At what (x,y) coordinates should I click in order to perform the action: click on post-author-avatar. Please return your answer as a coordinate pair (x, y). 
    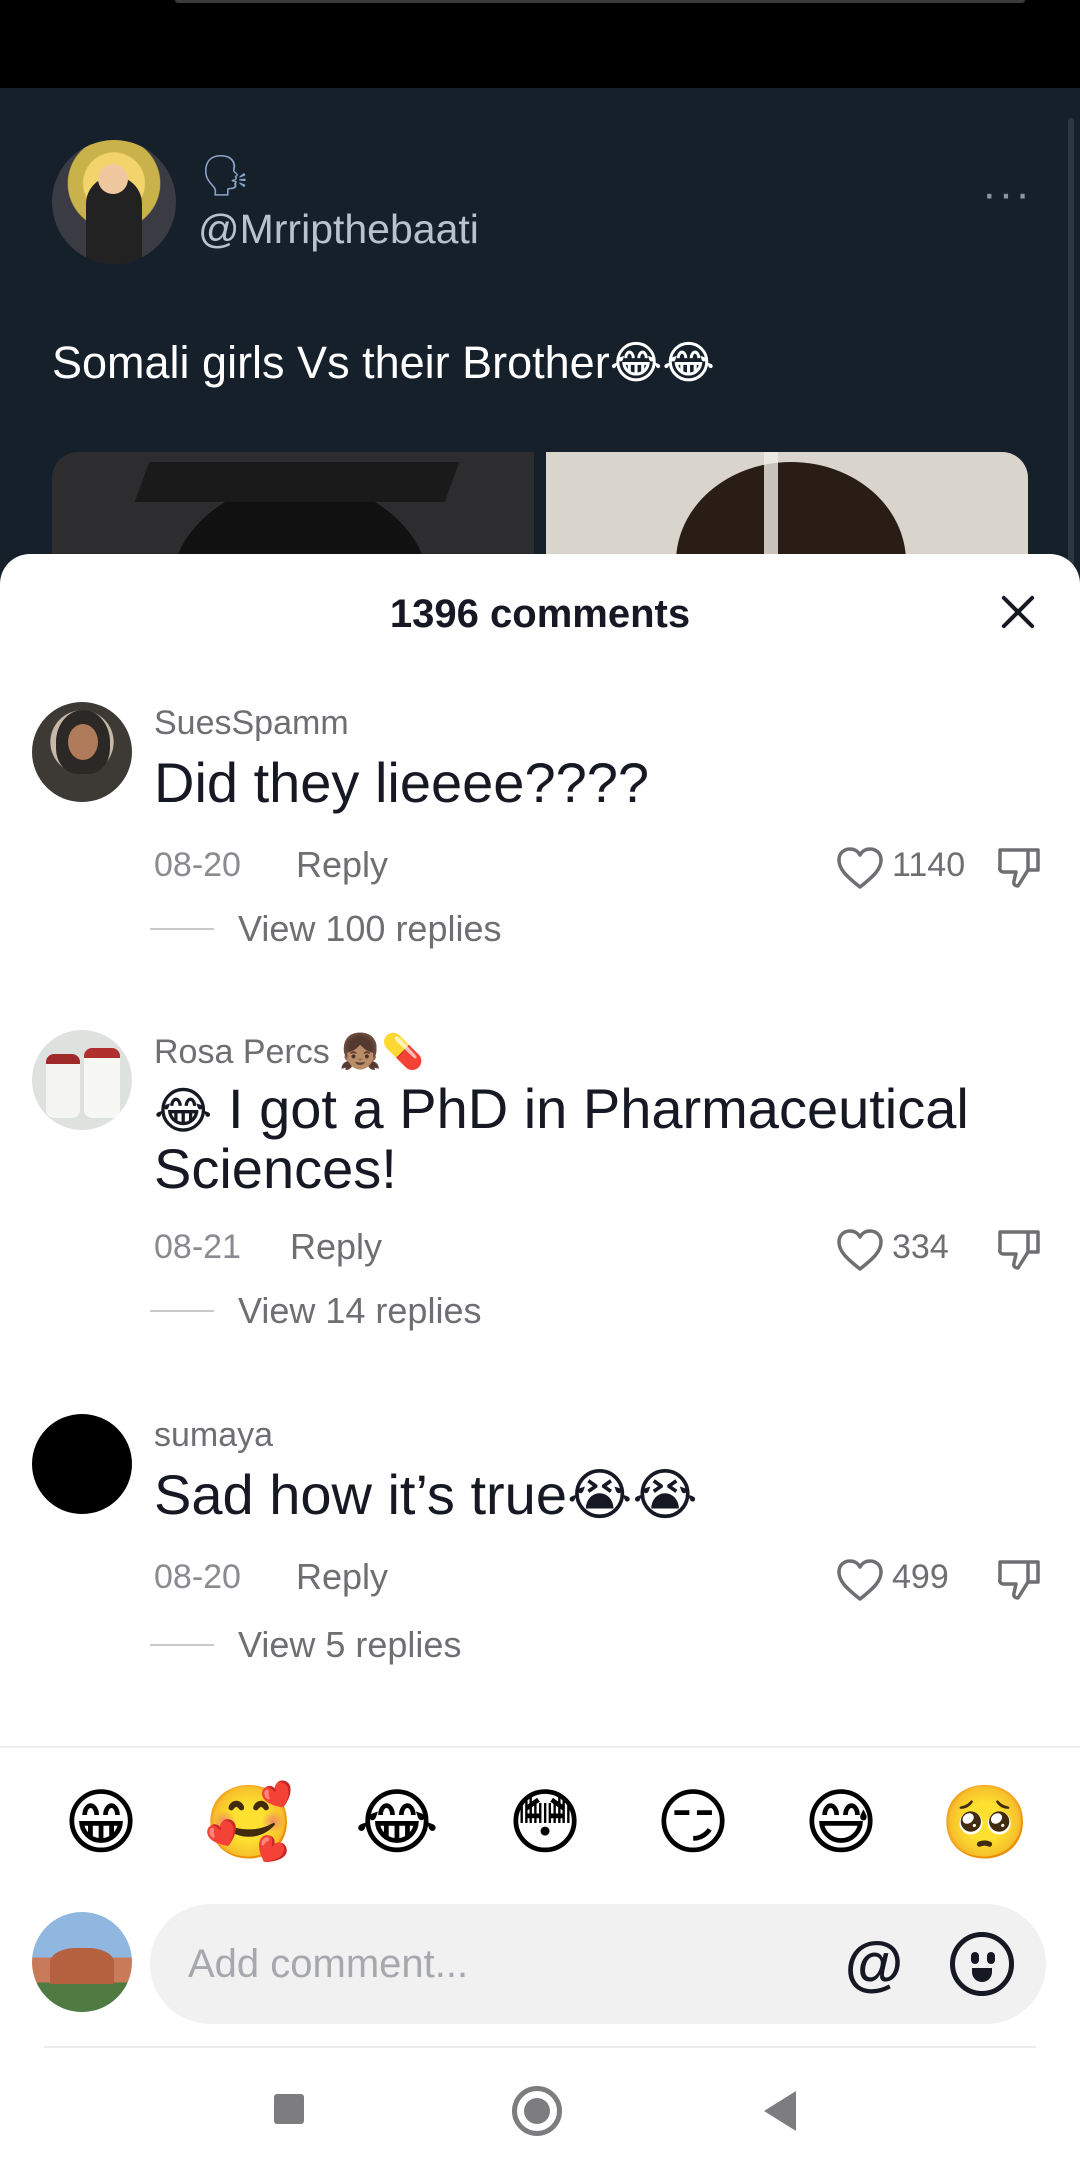
    Looking at the image, I should click on (114, 202).